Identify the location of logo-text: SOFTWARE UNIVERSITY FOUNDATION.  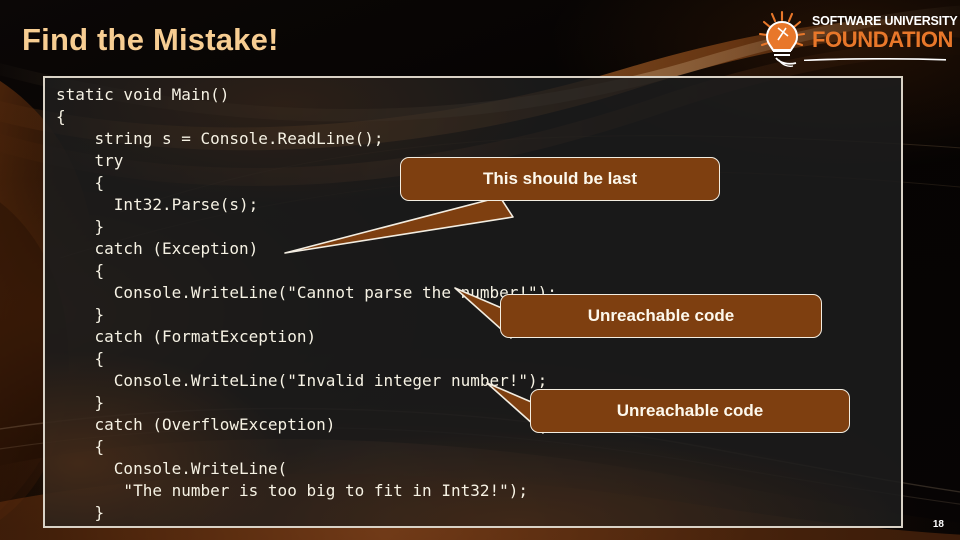
(885, 33).